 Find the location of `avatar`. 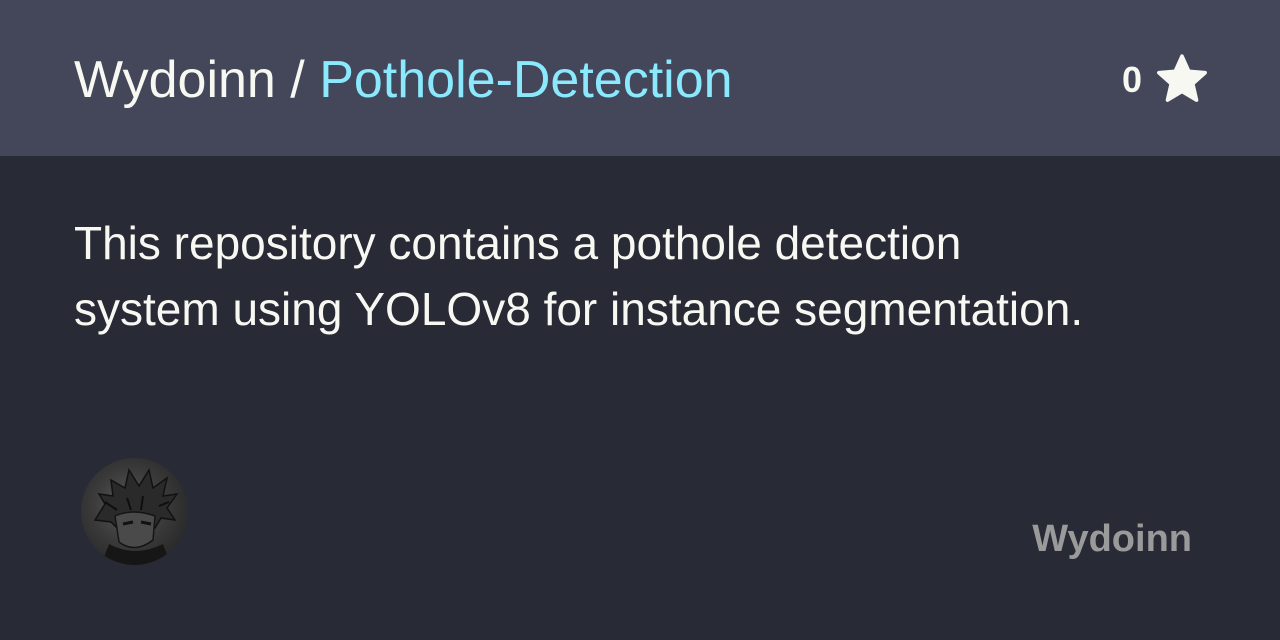

avatar is located at coordinates (134, 511).